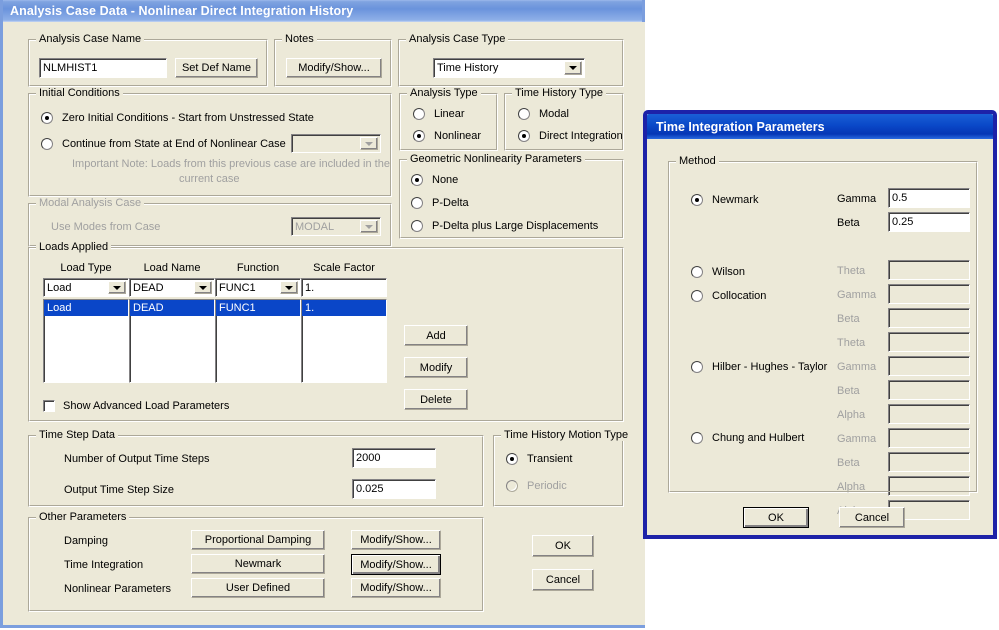 The width and height of the screenshot is (999, 630). Describe the element at coordinates (758, 438) in the screenshot. I see `label-method-chung-and-hulbert: Chung and Hulbert` at that location.